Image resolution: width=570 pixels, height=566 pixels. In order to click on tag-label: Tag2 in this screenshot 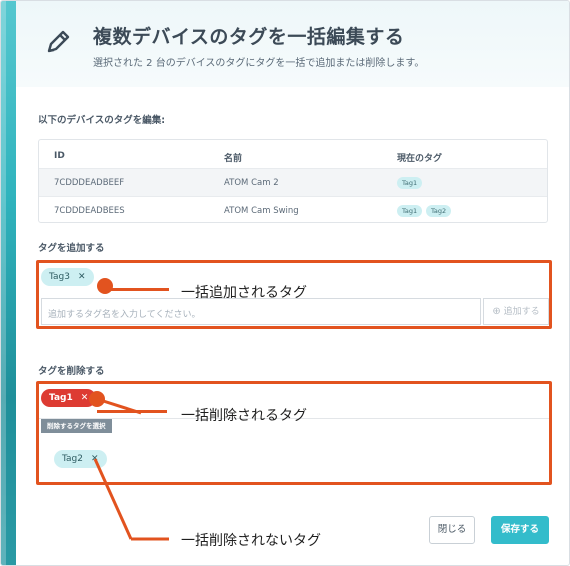, I will do `click(72, 459)`.